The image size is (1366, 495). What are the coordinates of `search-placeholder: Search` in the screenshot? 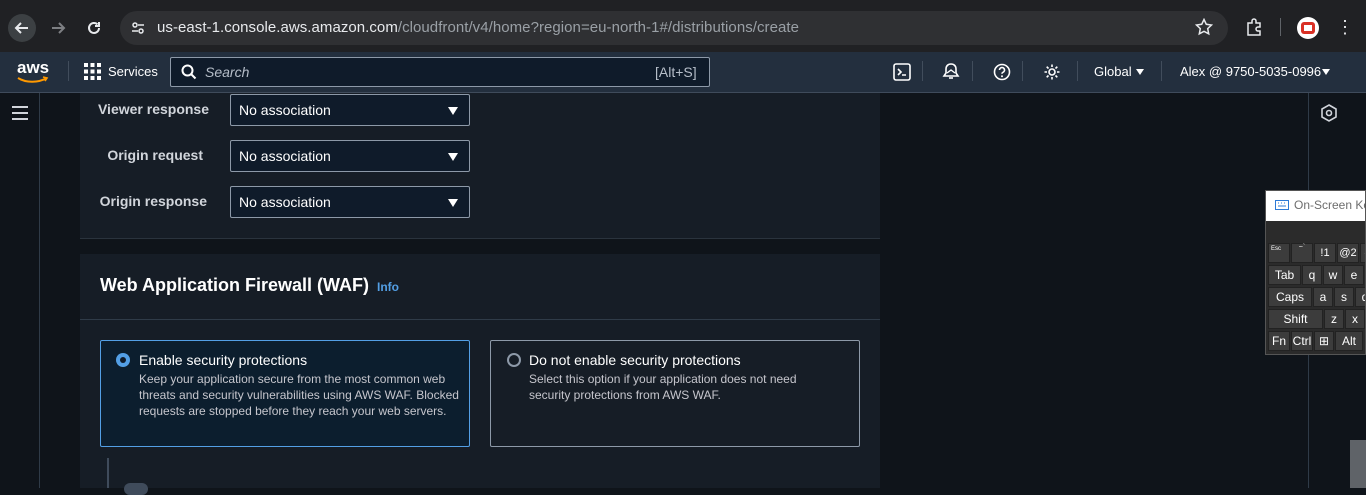 It's located at (227, 72).